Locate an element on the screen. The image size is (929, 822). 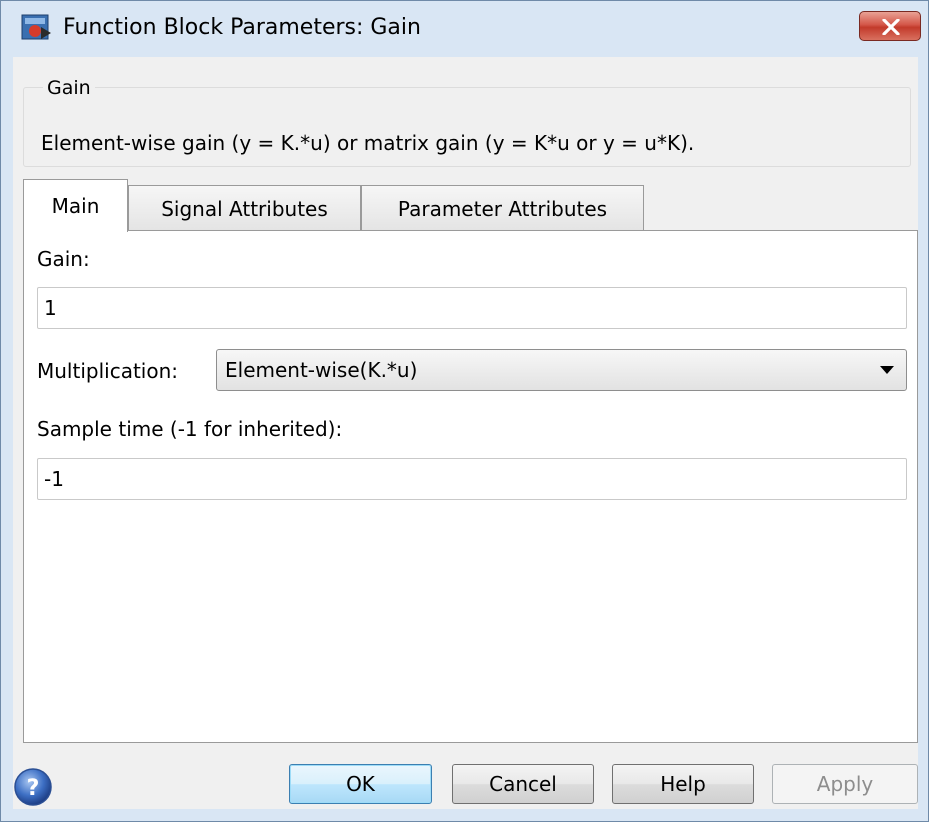
help-icon: ? is located at coordinates (33, 787).